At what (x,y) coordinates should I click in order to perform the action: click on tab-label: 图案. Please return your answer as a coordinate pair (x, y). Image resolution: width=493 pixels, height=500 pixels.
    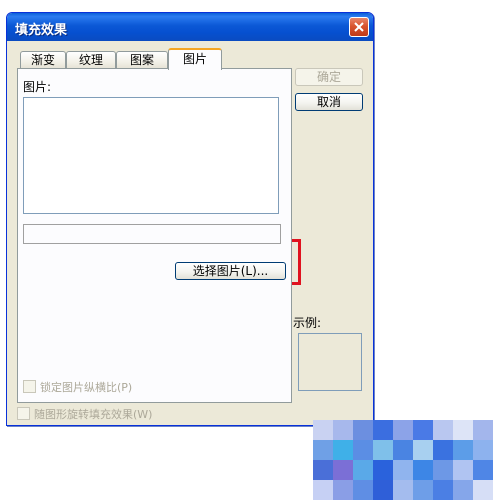
    Looking at the image, I should click on (141, 60).